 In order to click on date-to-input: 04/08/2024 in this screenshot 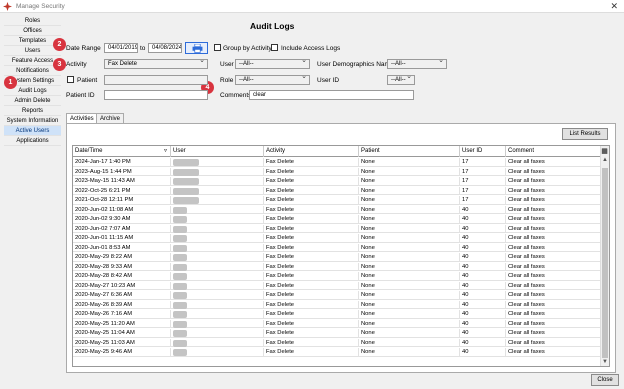, I will do `click(165, 48)`.